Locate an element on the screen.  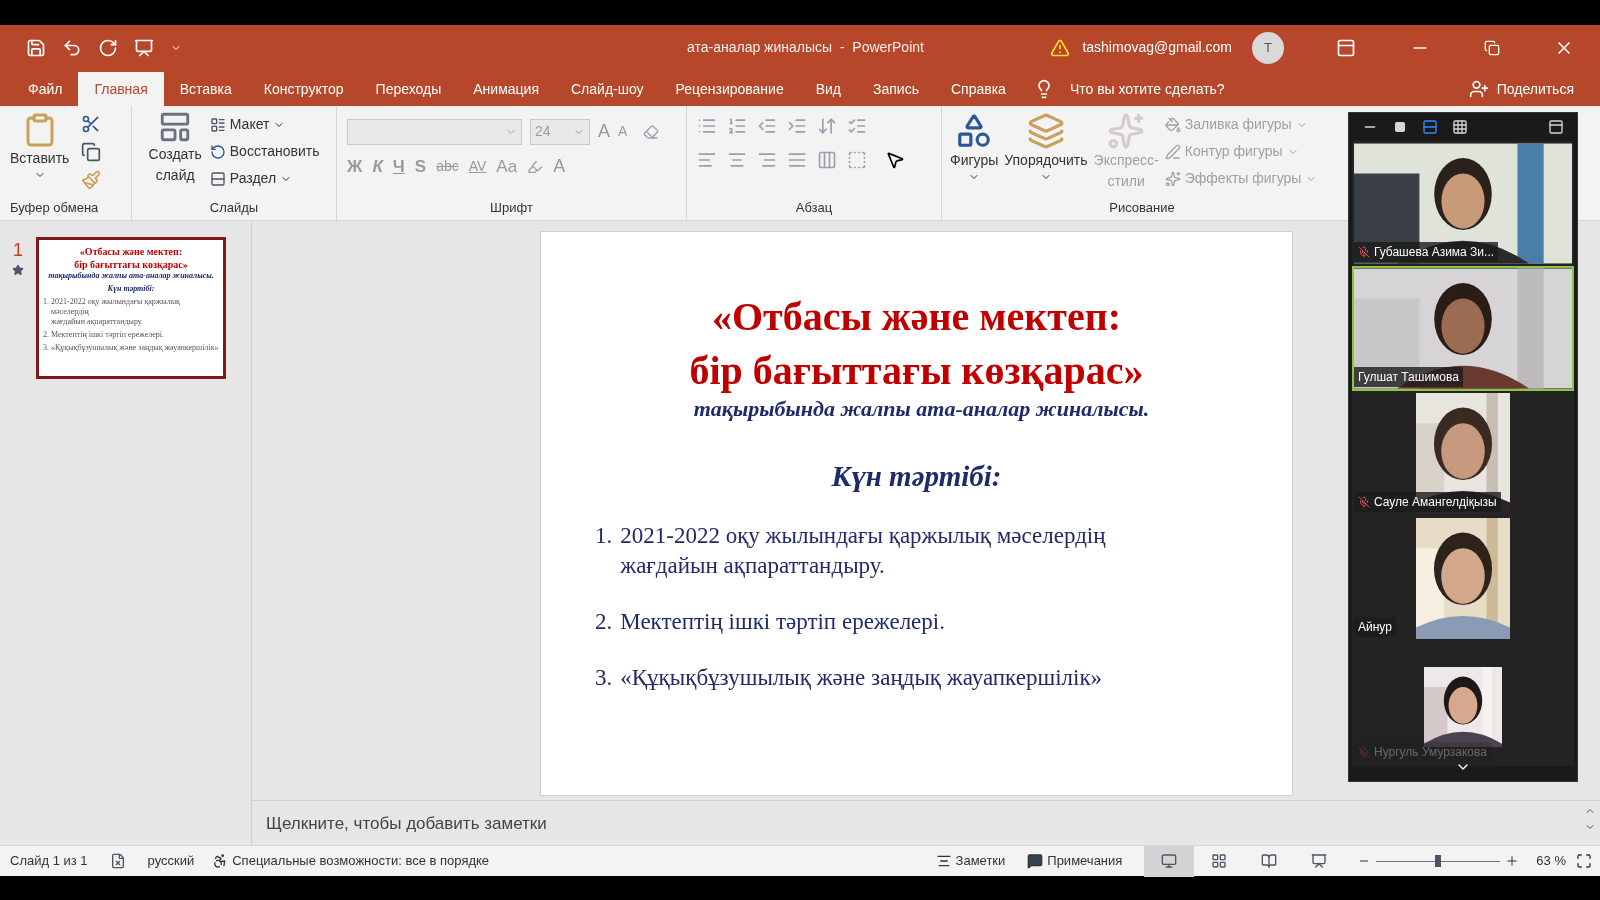
person-icon is located at coordinates (1478, 89).